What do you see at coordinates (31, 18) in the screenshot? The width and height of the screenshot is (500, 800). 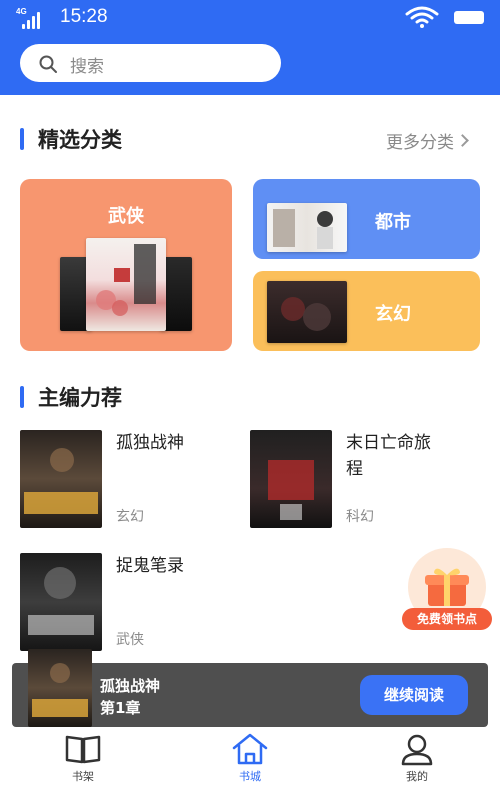 I see `signal-icon: 4G` at bounding box center [31, 18].